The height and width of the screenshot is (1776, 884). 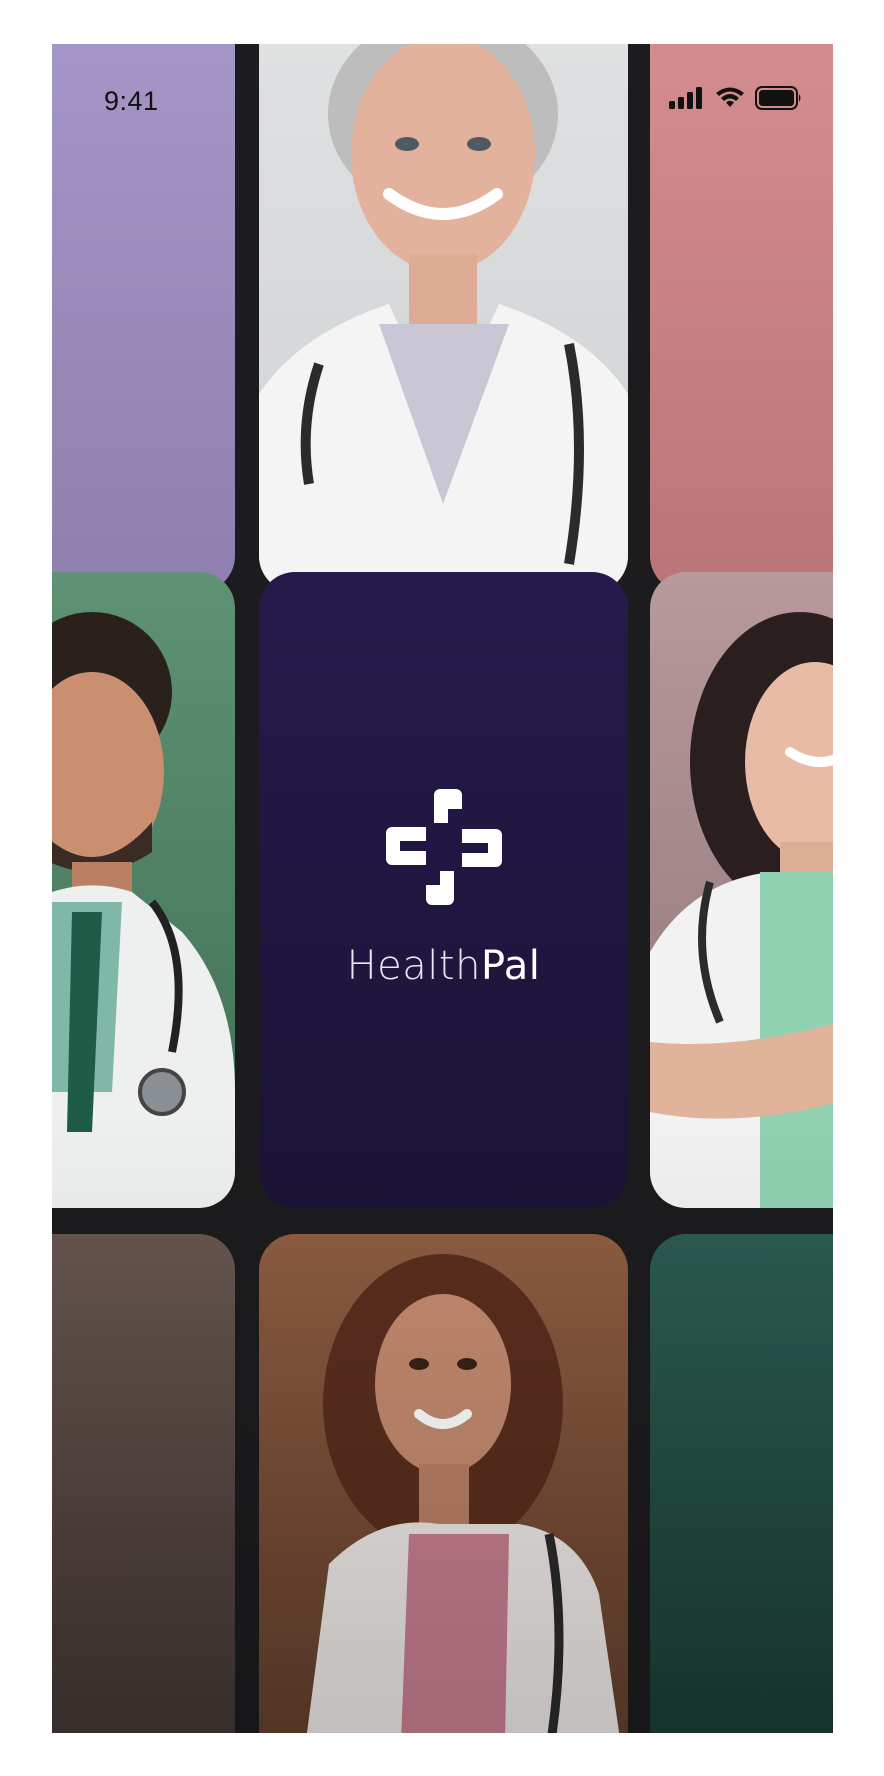 What do you see at coordinates (443, 847) in the screenshot?
I see `healthpal-logo-icon` at bounding box center [443, 847].